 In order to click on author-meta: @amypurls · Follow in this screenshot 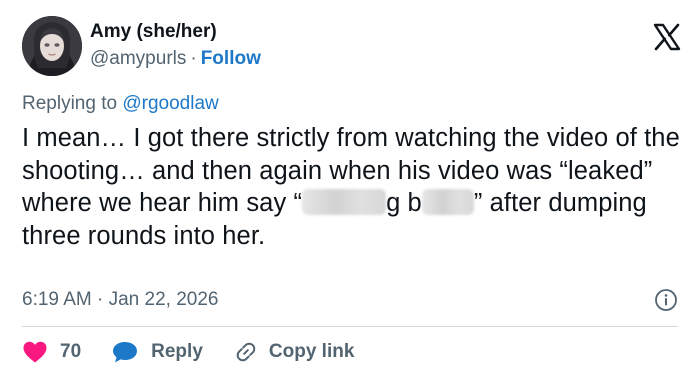, I will do `click(175, 59)`.